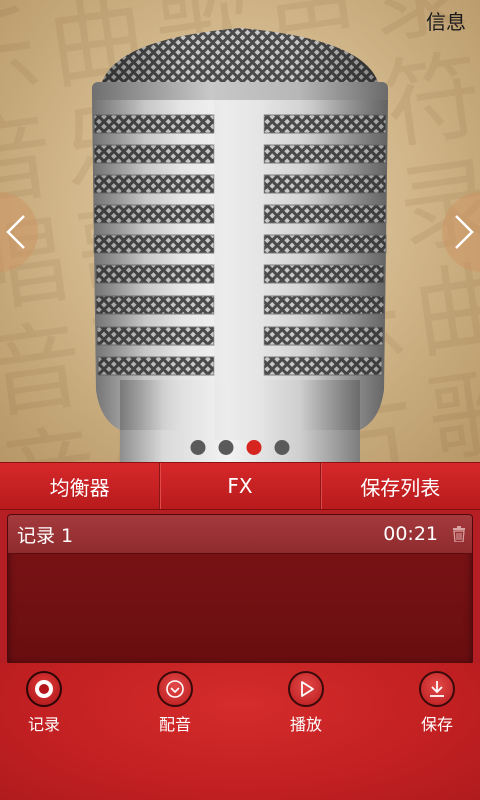 The width and height of the screenshot is (480, 800). I want to click on dub-icon, so click(175, 689).